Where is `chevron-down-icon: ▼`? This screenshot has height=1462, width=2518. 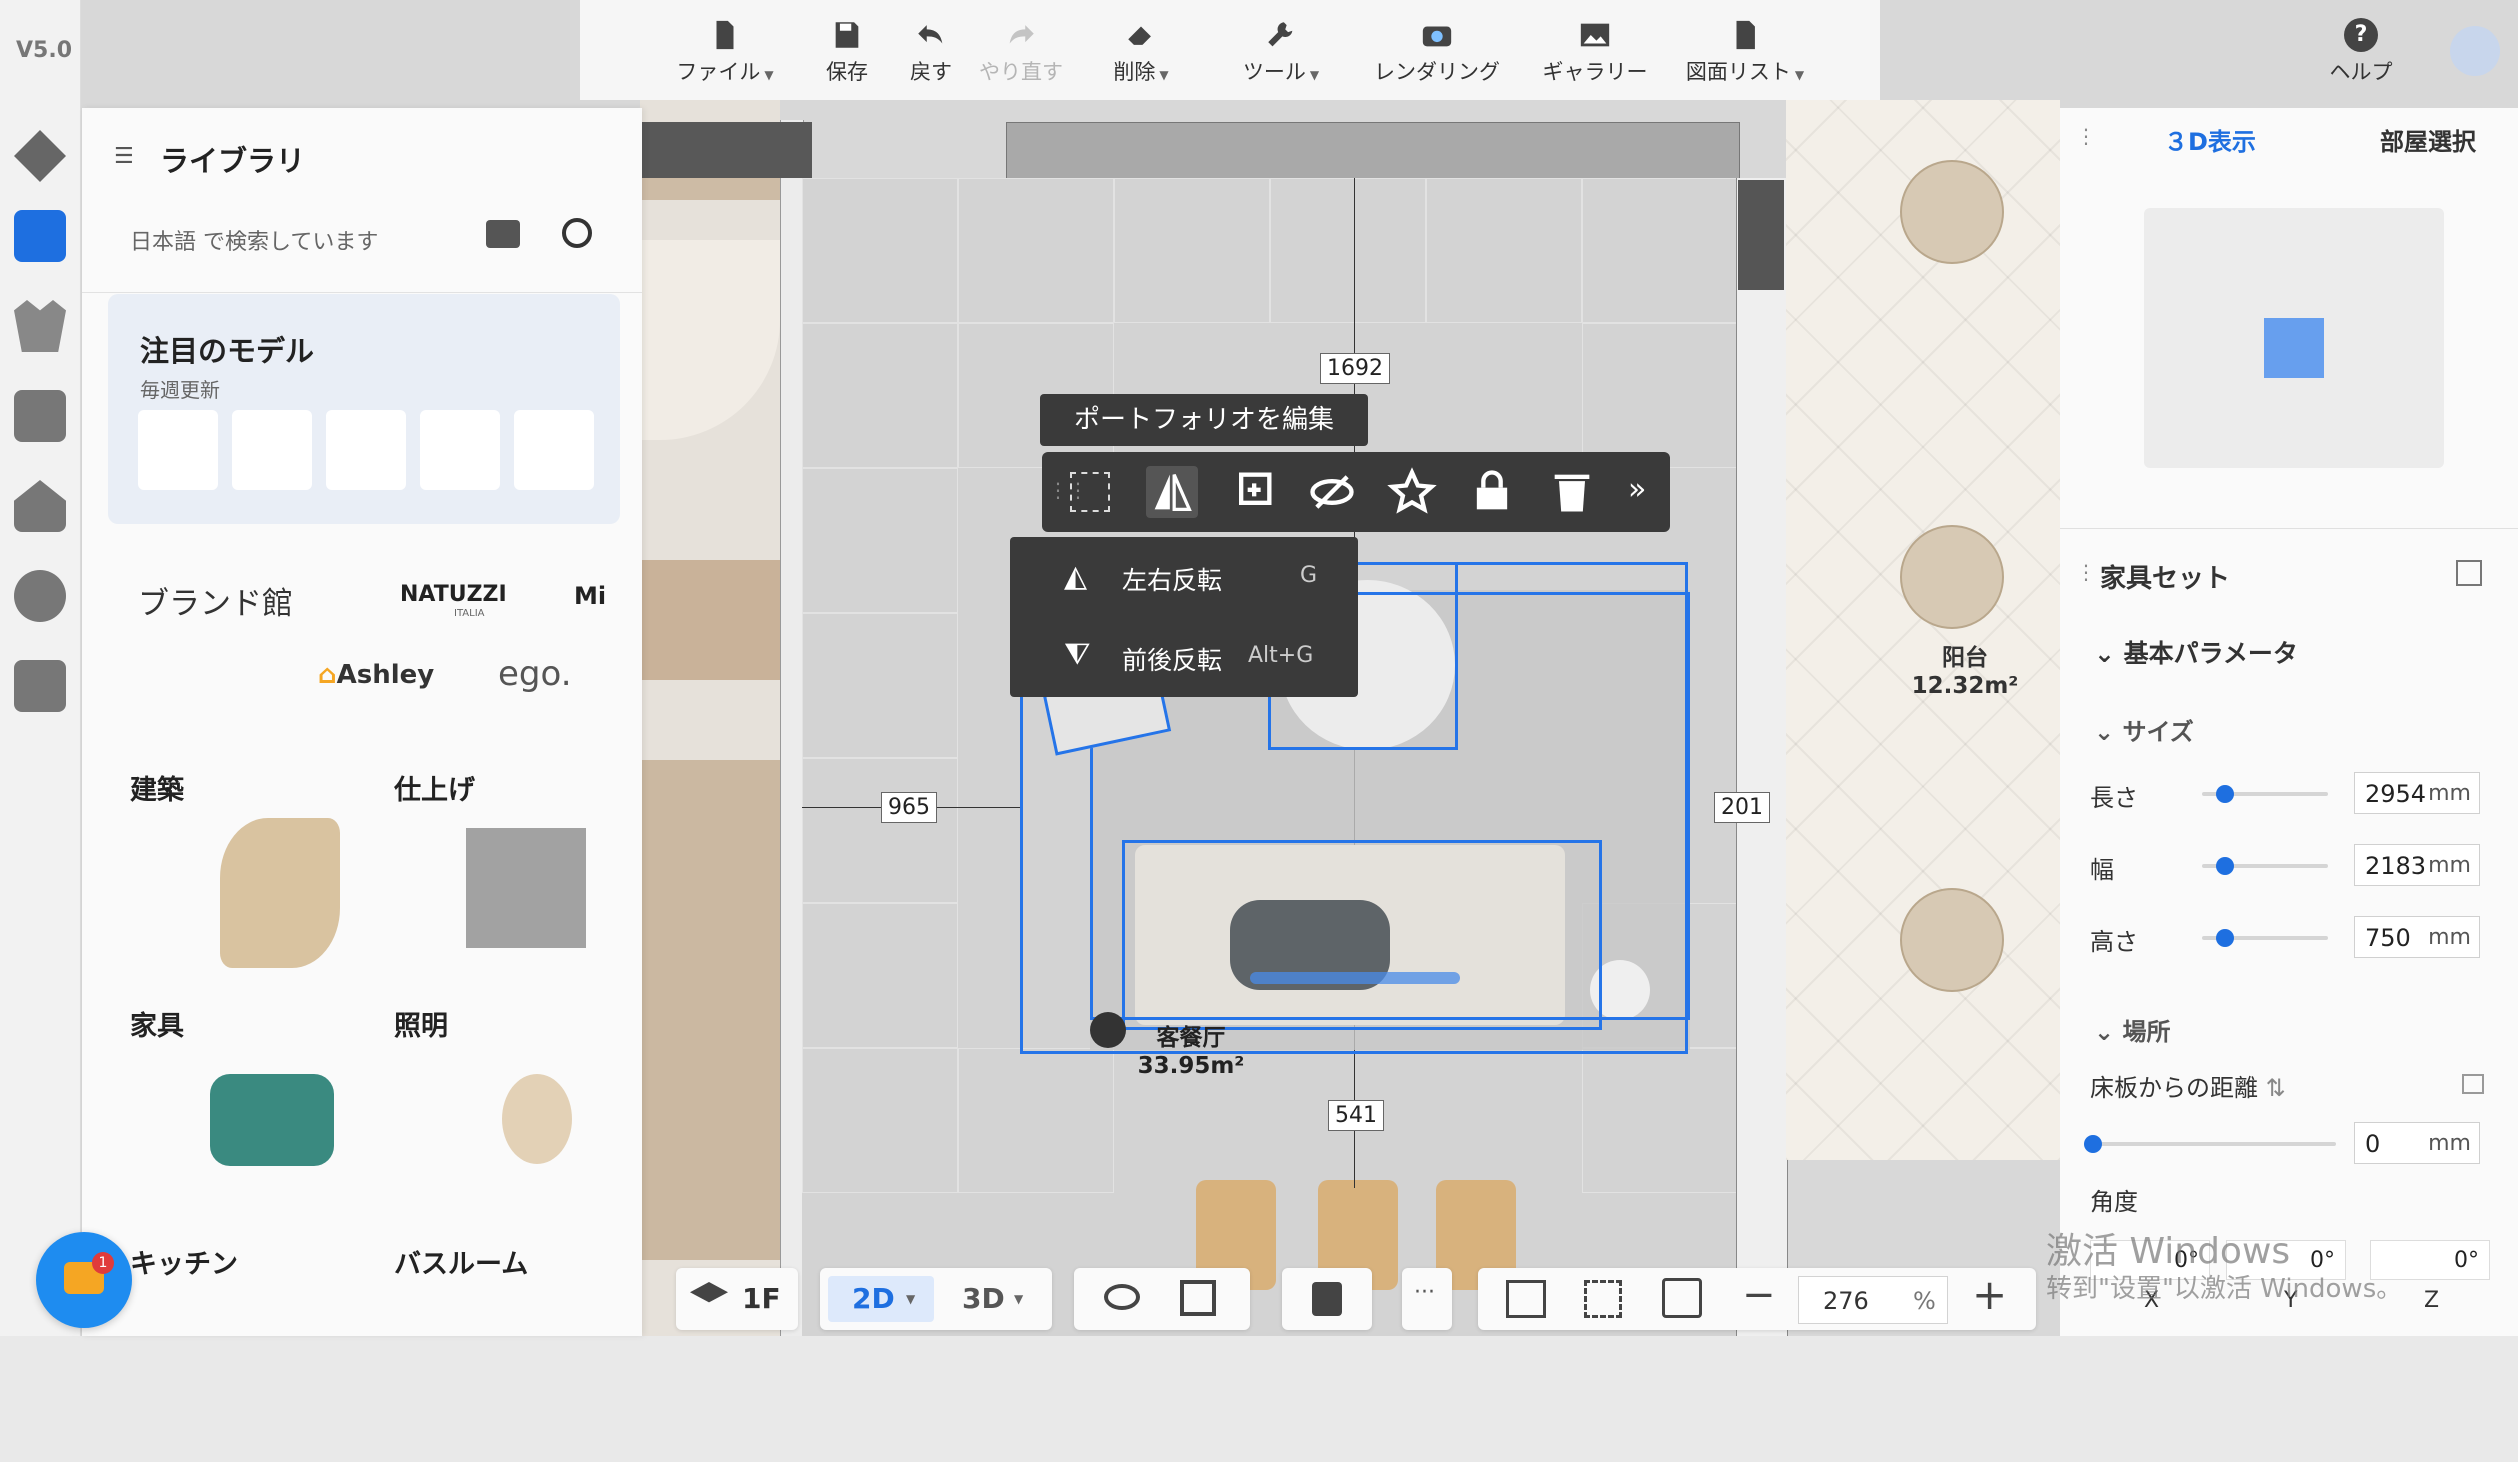
chevron-down-icon: ▼ is located at coordinates (911, 1299).